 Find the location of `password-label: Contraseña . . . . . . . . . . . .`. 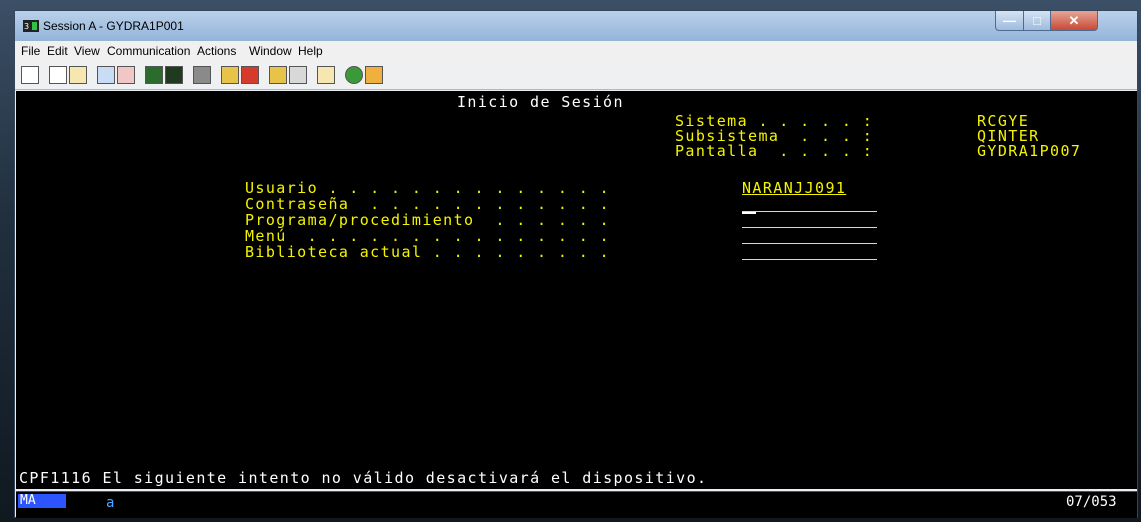

password-label: Contraseña . . . . . . . . . . . . is located at coordinates (428, 204).